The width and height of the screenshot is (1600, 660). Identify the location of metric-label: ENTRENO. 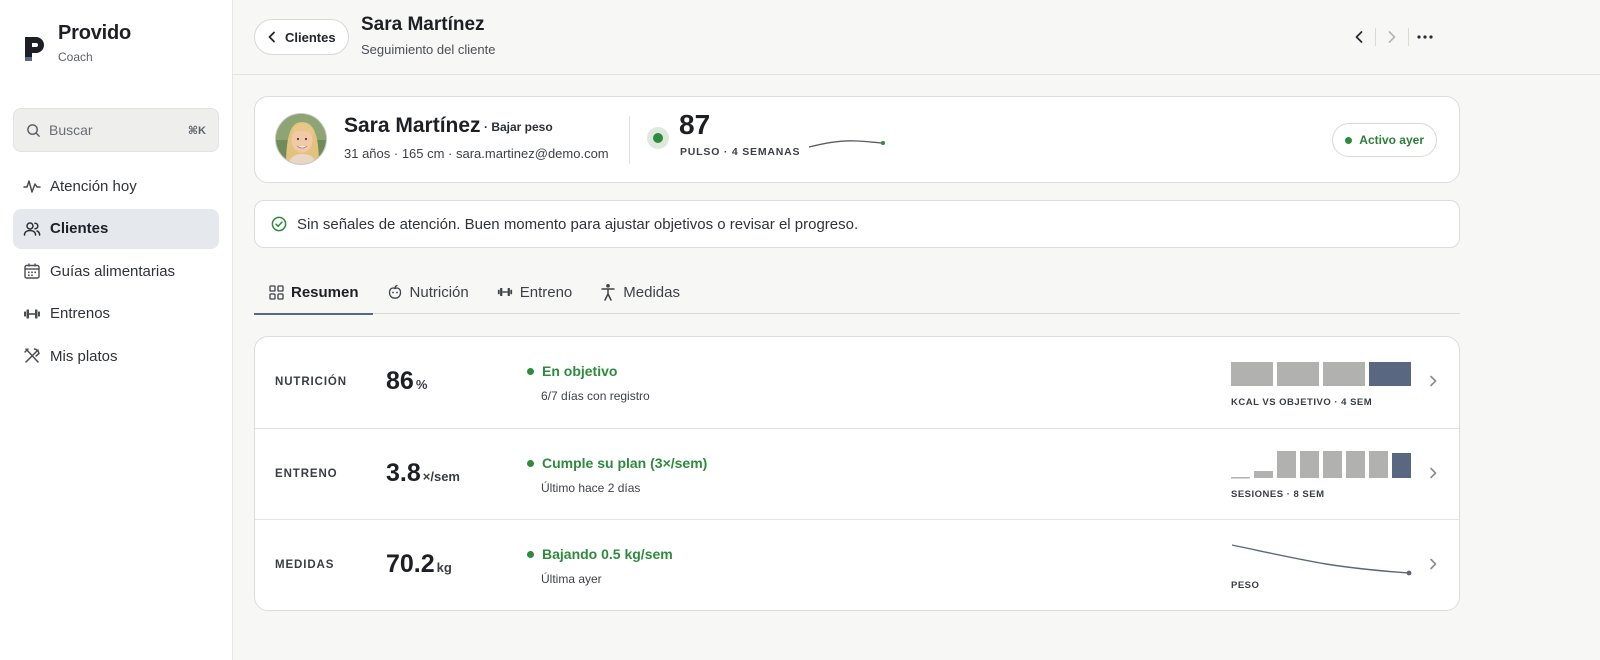
(306, 474).